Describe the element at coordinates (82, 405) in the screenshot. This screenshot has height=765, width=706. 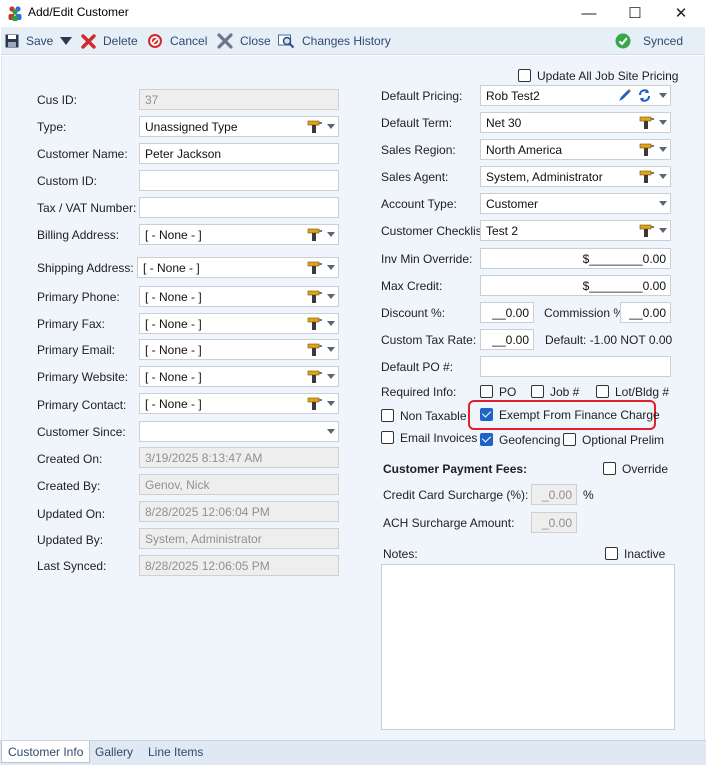
I see `primary-contact-label: Primary Contact:` at that location.